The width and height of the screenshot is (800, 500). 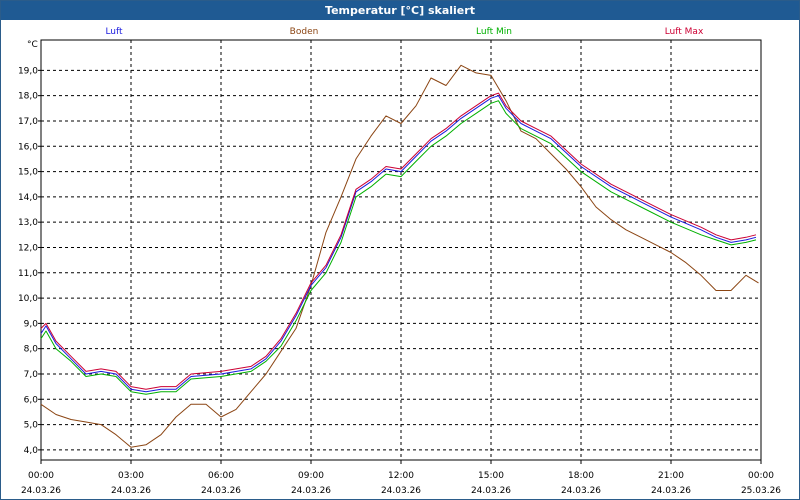 I want to click on x-tick-time: 21:00, so click(x=671, y=476).